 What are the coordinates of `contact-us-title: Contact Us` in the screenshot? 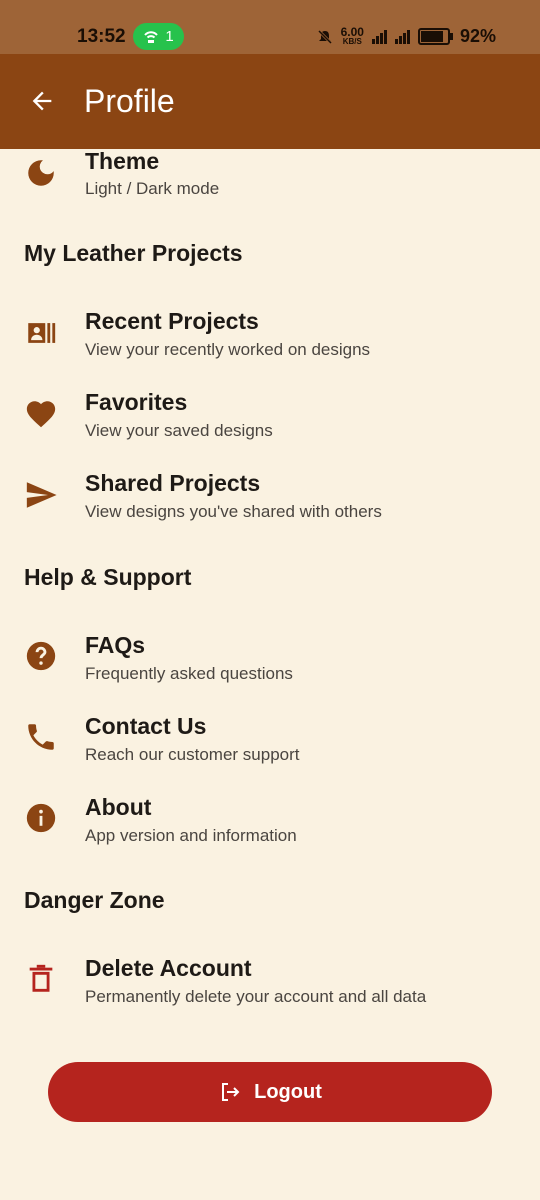 It's located at (146, 726).